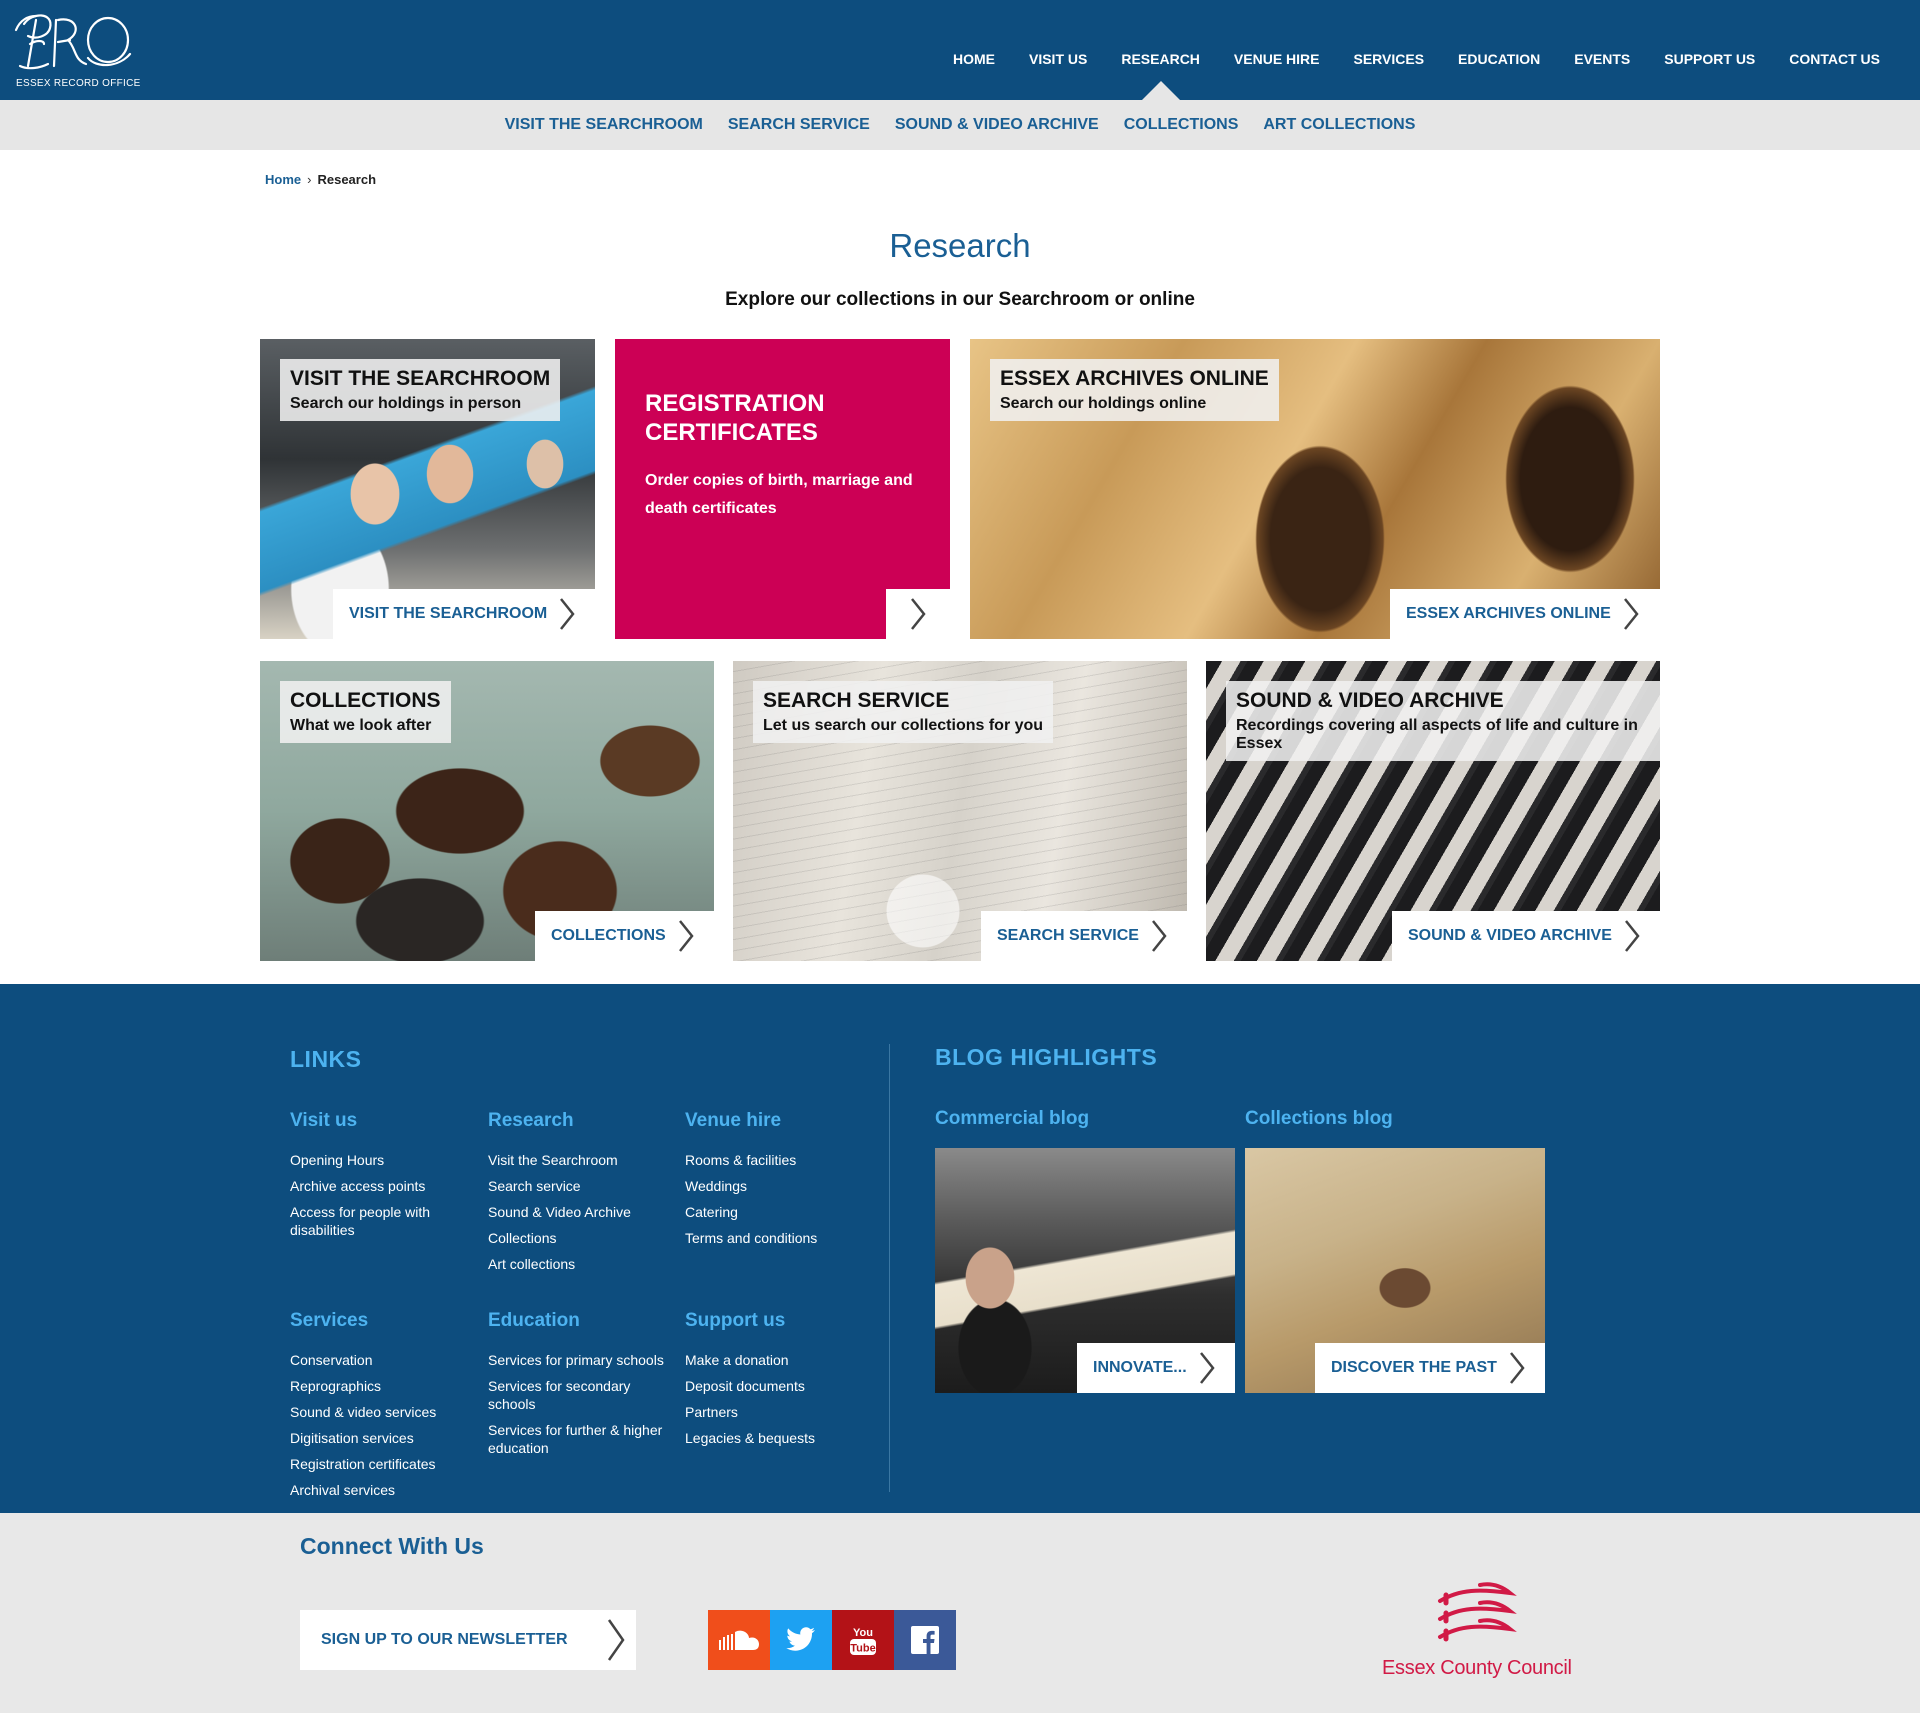  Describe the element at coordinates (1068, 935) in the screenshot. I see `tile-link-label: SEARCH SERVICE` at that location.